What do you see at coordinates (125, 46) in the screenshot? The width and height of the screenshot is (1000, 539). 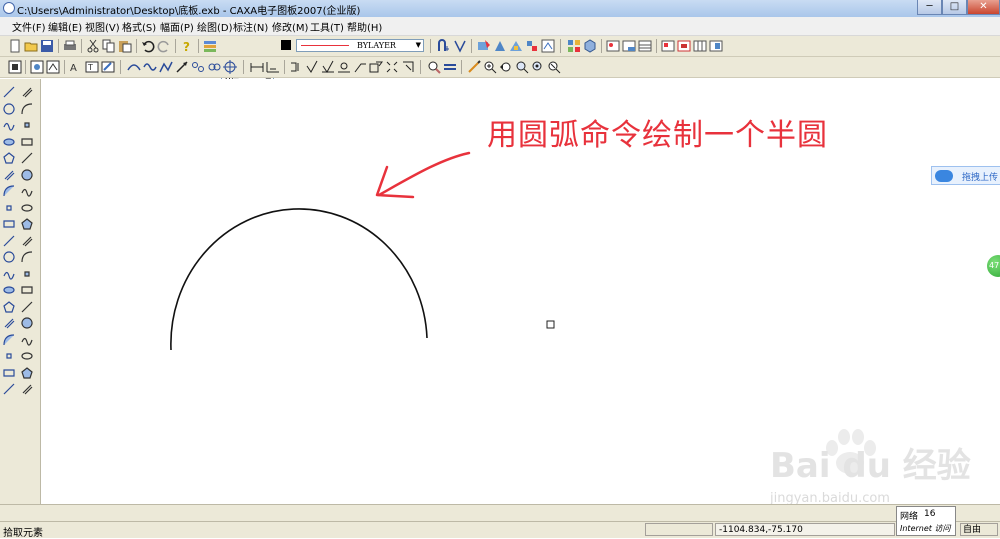 I see `paste-icon` at bounding box center [125, 46].